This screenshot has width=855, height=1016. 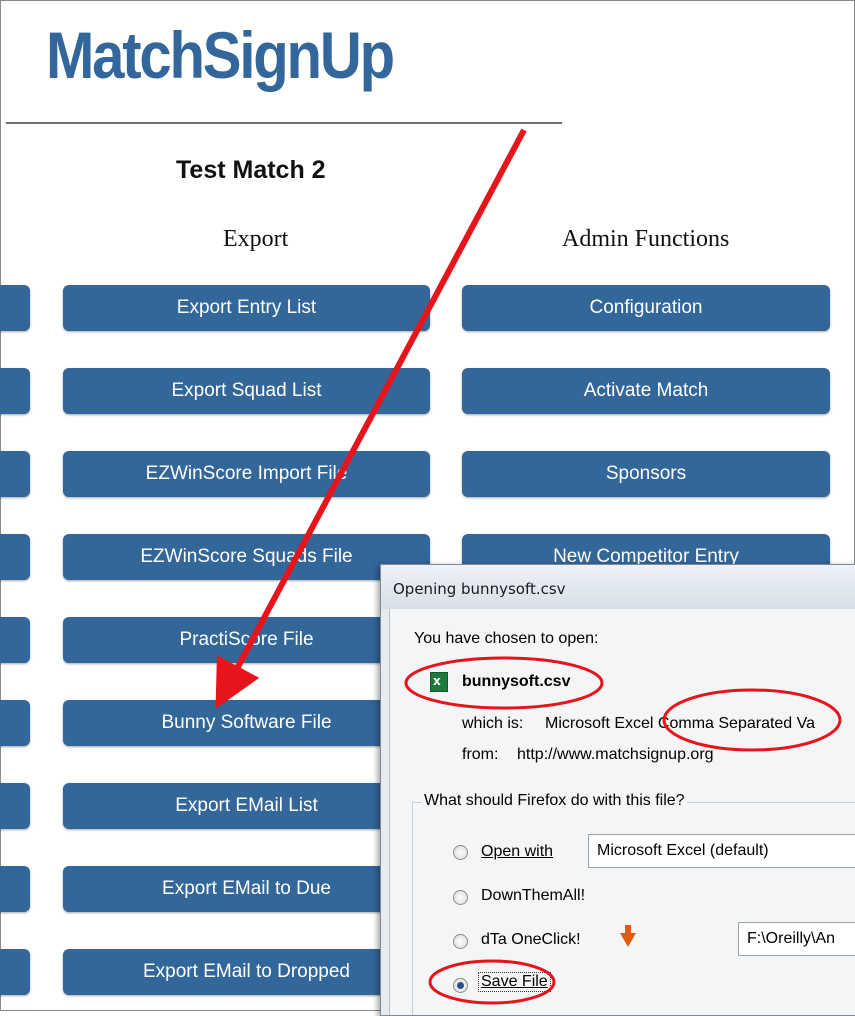 I want to click on ezwinscore-import-file-button: EZWinScore Import File, so click(x=246, y=474).